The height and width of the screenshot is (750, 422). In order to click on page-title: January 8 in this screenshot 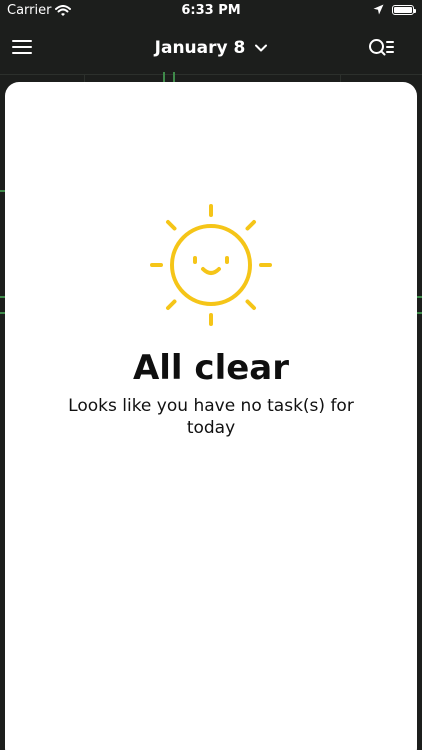, I will do `click(200, 48)`.